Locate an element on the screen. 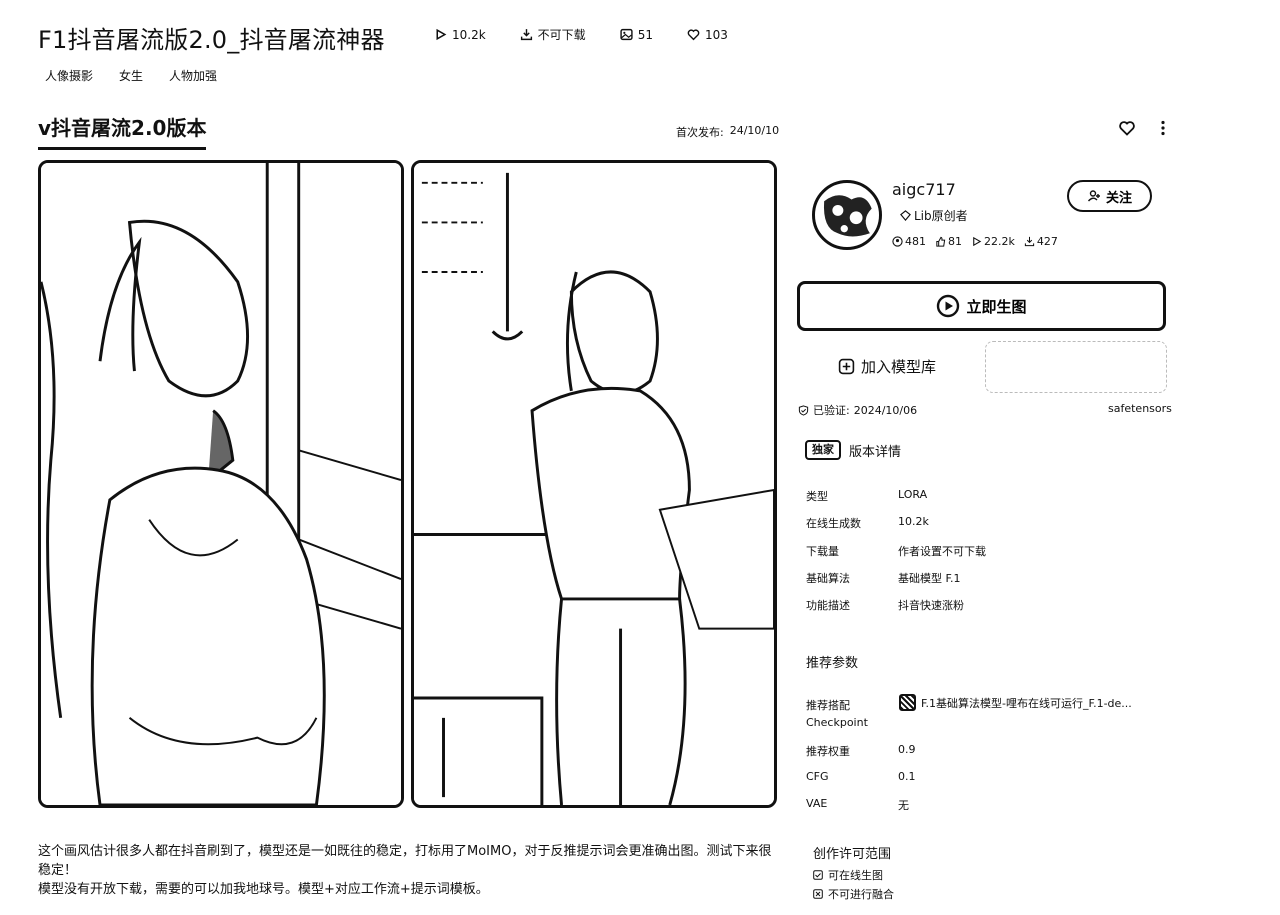  download-stat: 不可下载 is located at coordinates (553, 34).